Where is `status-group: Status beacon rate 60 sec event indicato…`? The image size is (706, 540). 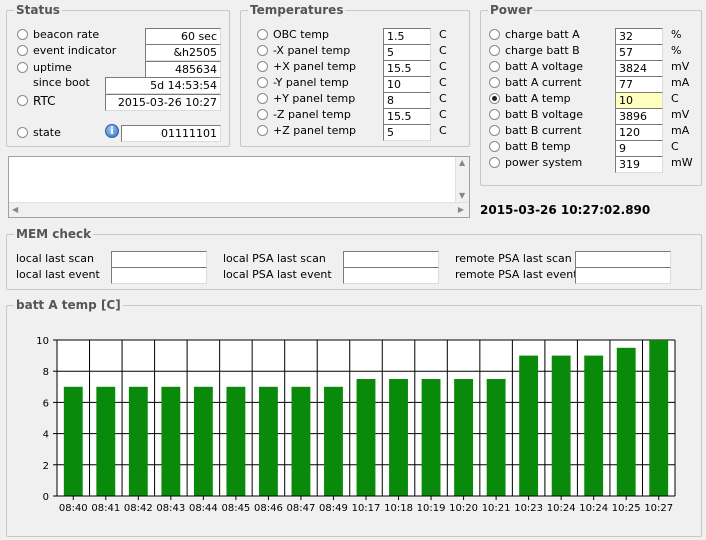 status-group: Status beacon rate 60 sec event indicato… is located at coordinates (118, 75).